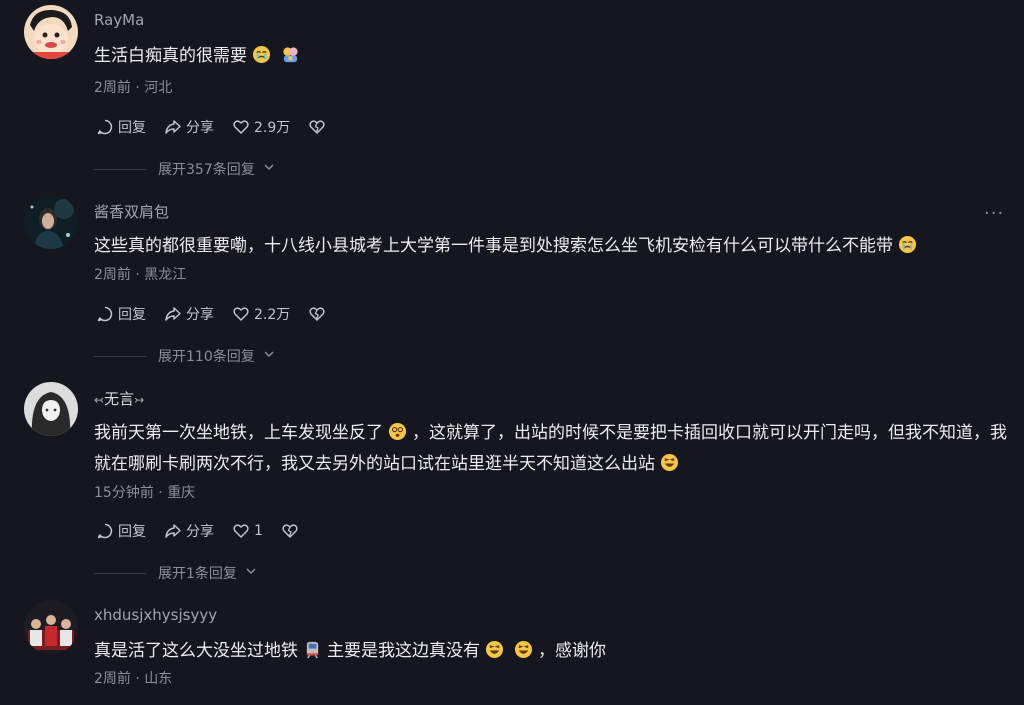  What do you see at coordinates (158, 679) in the screenshot?
I see `comment-location: 山东` at bounding box center [158, 679].